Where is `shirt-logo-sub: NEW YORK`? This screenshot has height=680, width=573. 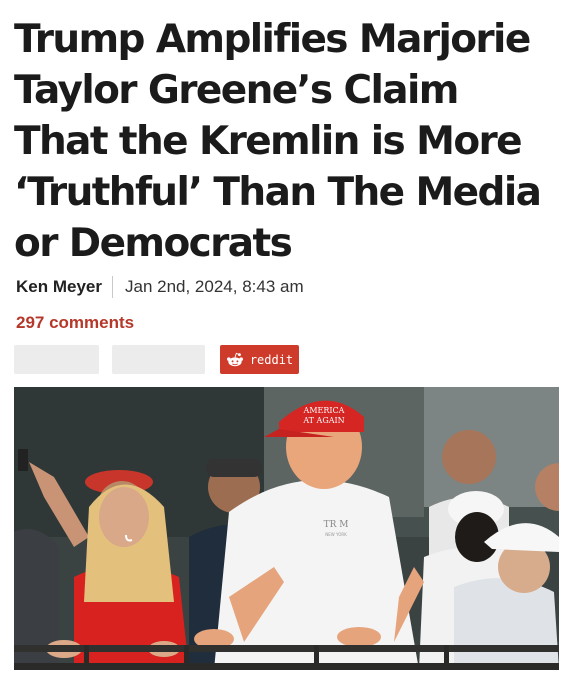
shirt-logo-sub: NEW YORK is located at coordinates (336, 534).